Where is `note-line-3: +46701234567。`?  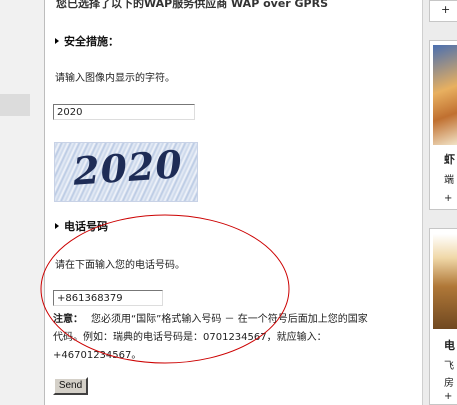 note-line-3: +46701234567。 is located at coordinates (97, 355).